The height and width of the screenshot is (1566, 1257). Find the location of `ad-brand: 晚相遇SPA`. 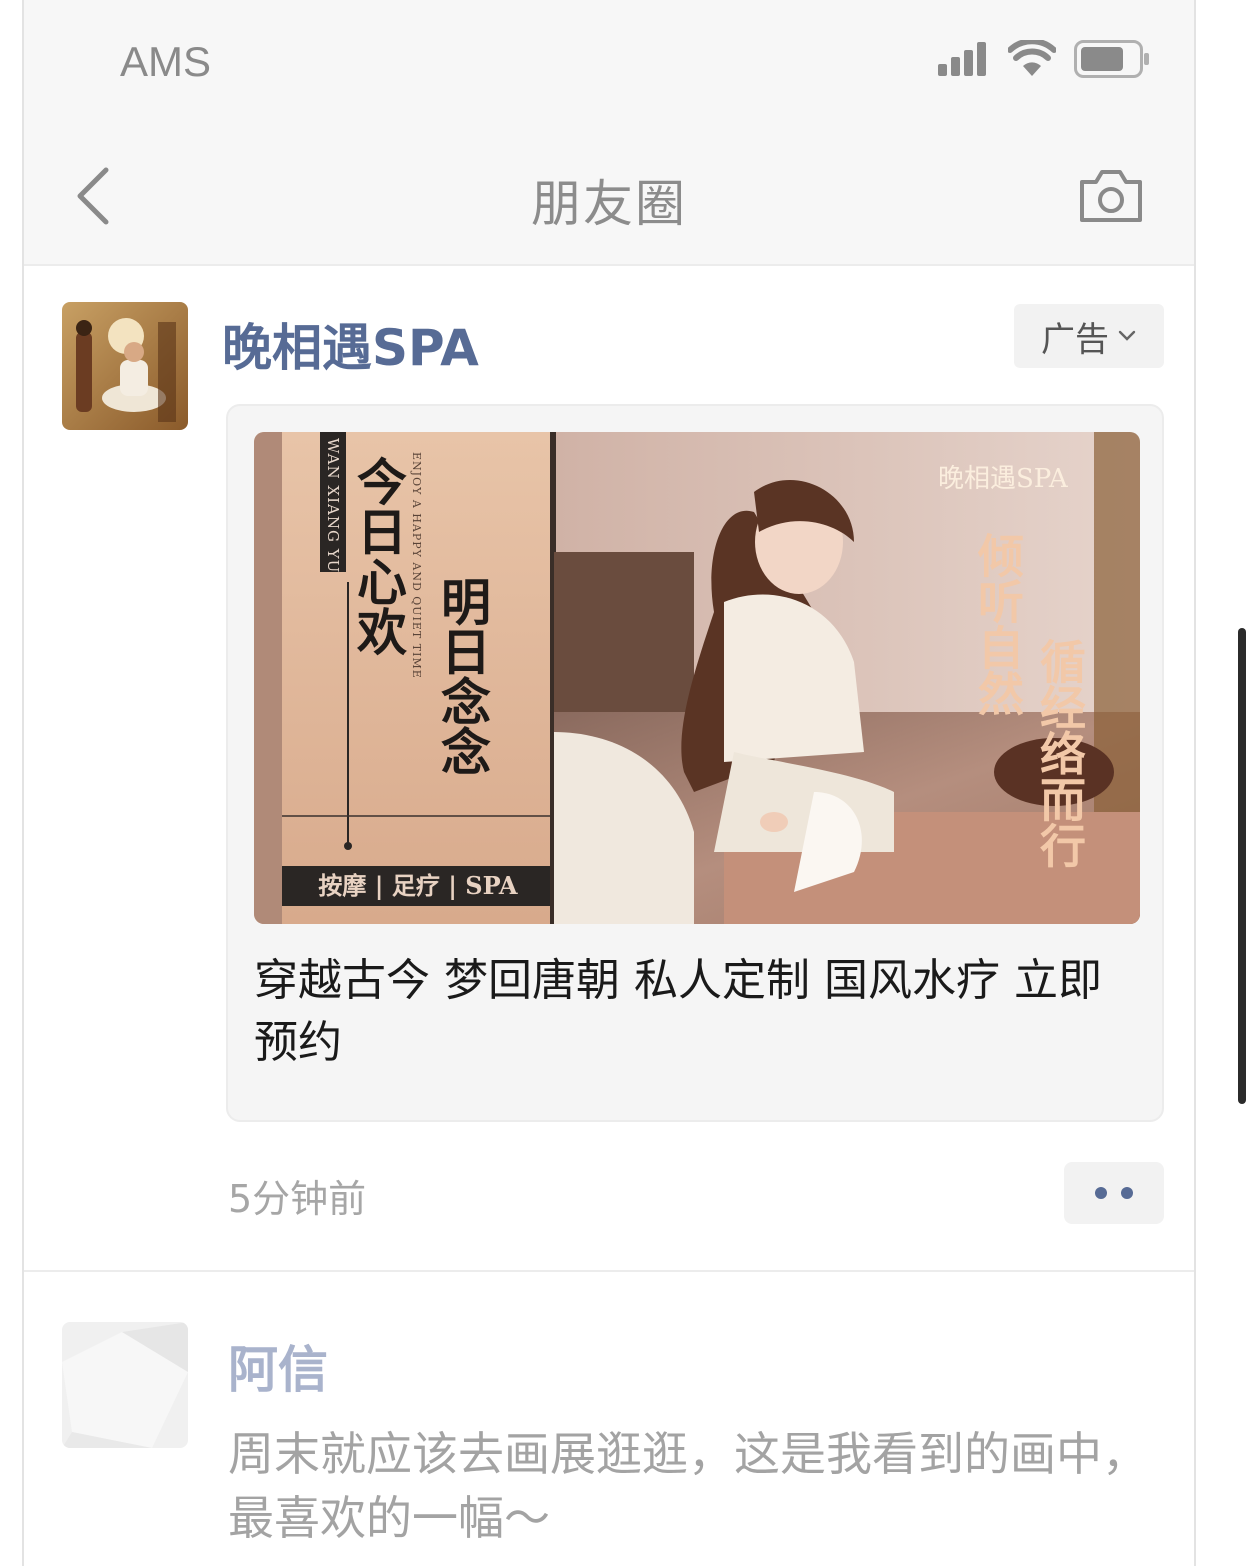

ad-brand: 晚相遇SPA is located at coordinates (1003, 479).